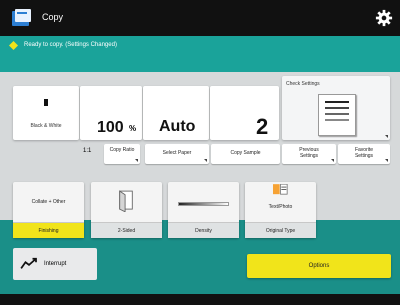 This screenshot has width=400, height=305. I want to click on preview-thumbnail, so click(337, 115).